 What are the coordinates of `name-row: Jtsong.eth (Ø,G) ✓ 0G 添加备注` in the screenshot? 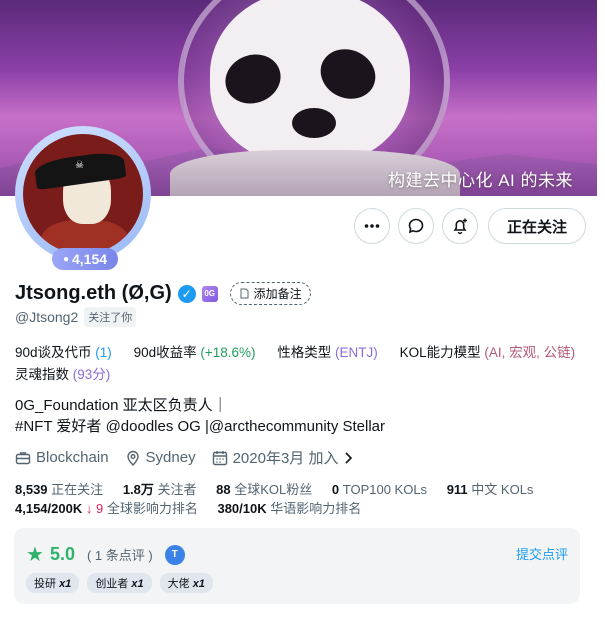 It's located at (163, 293).